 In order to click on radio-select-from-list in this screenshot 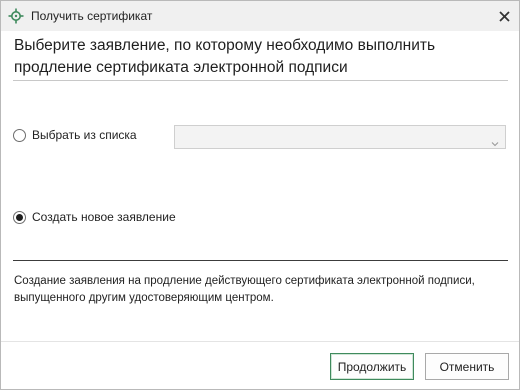, I will do `click(19, 135)`.